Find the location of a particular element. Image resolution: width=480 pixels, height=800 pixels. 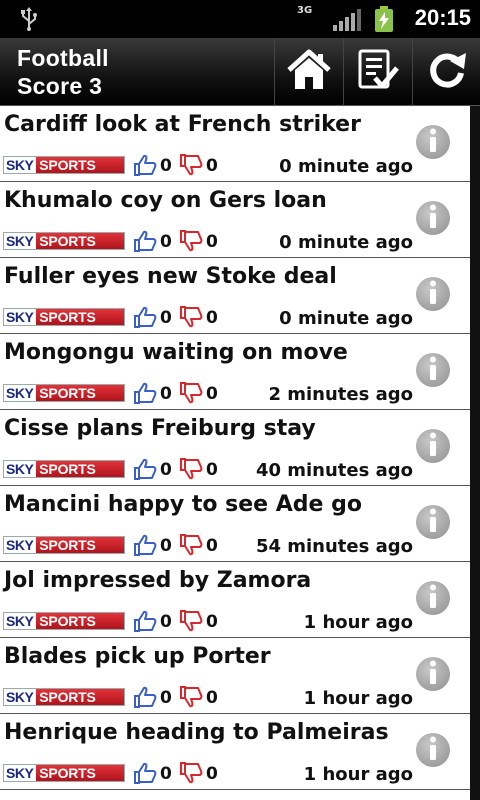

battery-charging-icon is located at coordinates (384, 21).